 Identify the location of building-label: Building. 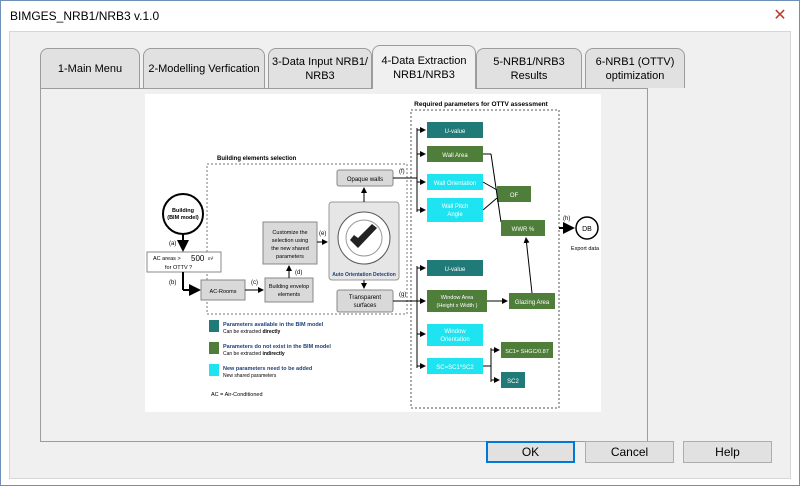
(183, 211).